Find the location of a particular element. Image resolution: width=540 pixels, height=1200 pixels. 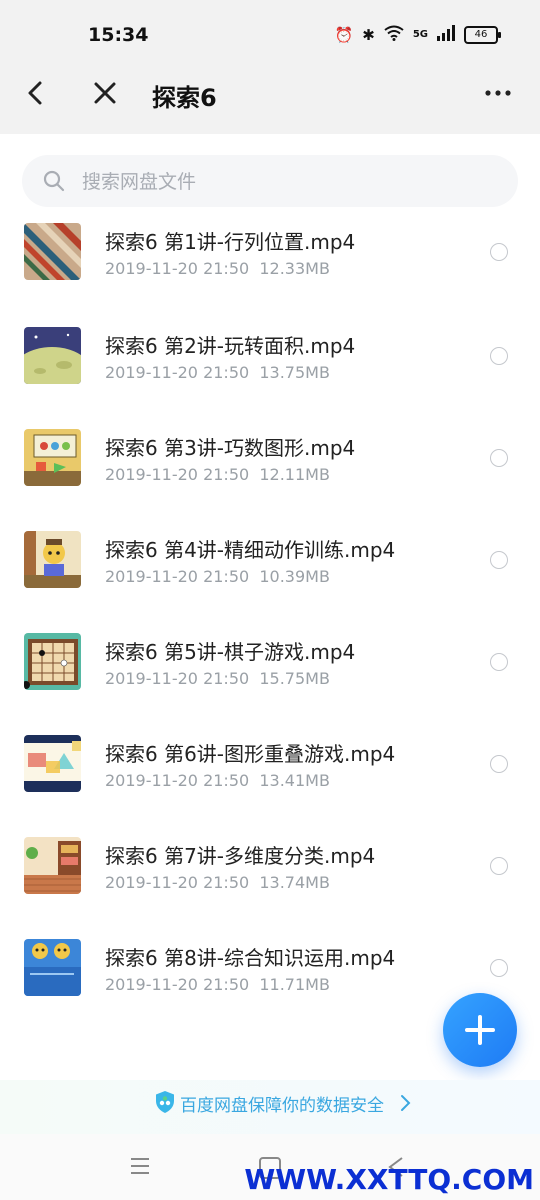

file-meta: 2019-11-20 21:50 15.75MB is located at coordinates (217, 678).